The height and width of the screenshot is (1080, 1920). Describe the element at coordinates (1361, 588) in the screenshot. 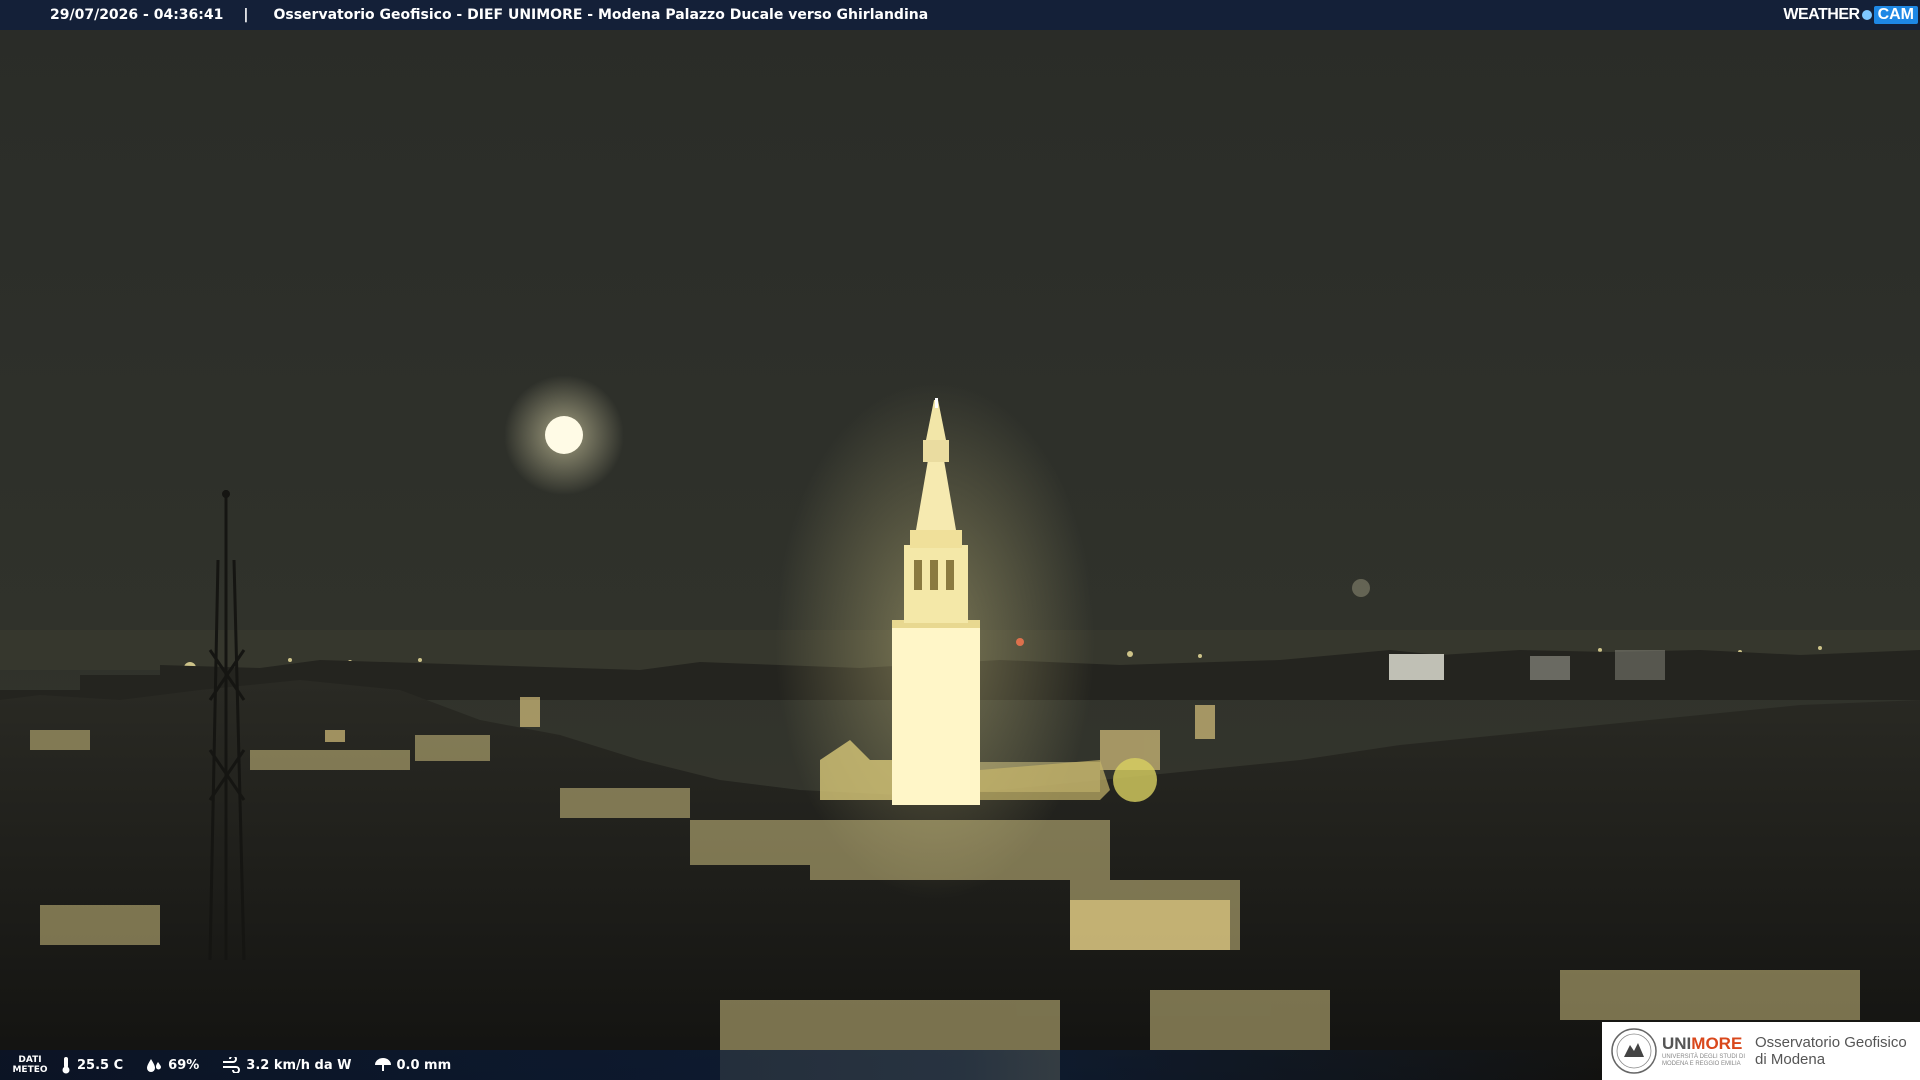

I see `lens-flare` at that location.